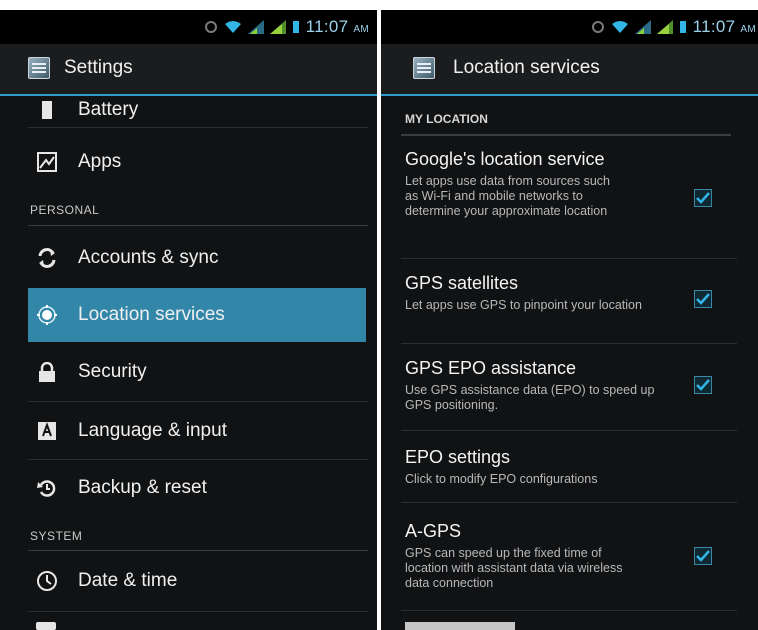 The image size is (758, 630). Describe the element at coordinates (491, 368) in the screenshot. I see `pref-title: GPS EPO assistance` at that location.